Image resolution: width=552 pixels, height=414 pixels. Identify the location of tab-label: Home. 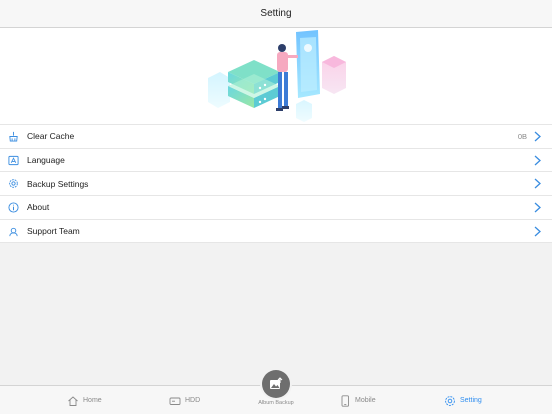
(92, 400).